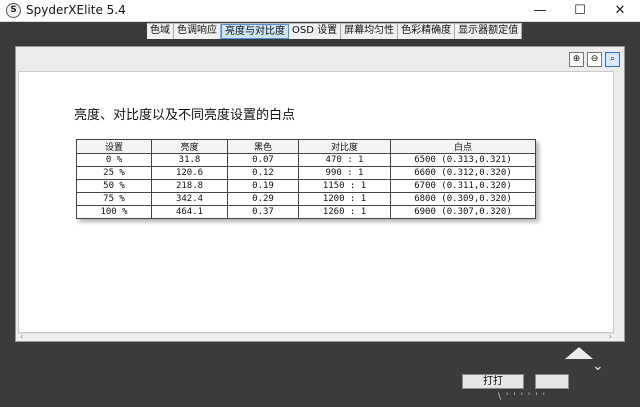 The width and height of the screenshot is (640, 407). I want to click on title-bar: S SpyderXElite 5.4 — ☐ ✕, so click(320, 11).